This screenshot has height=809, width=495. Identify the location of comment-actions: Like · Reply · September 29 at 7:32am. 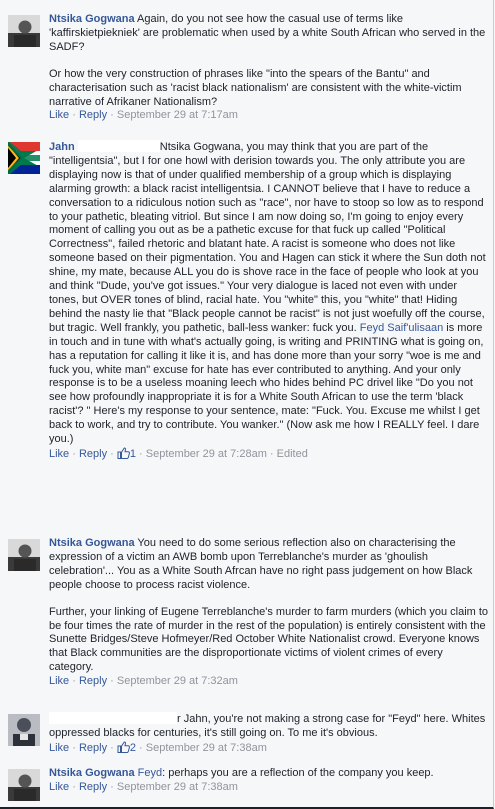
(143, 681).